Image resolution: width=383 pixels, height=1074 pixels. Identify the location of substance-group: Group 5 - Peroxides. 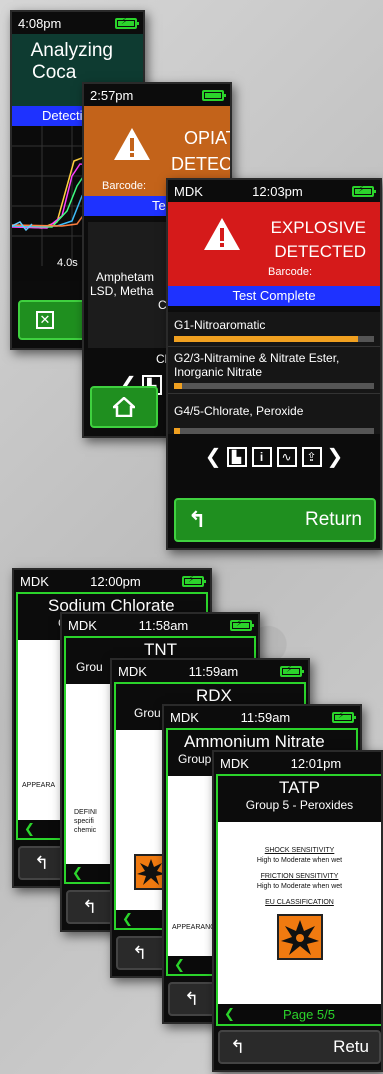
(299, 805).